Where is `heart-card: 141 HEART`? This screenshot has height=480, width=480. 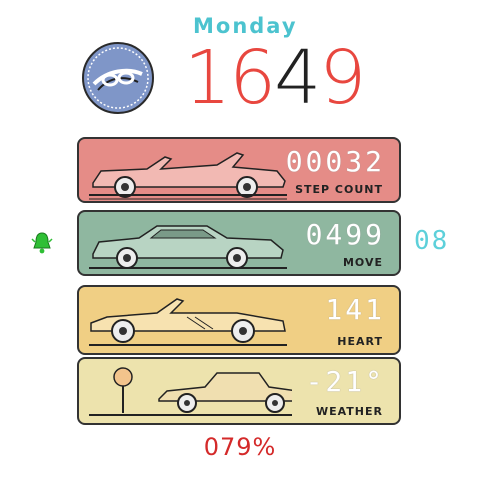
heart-card: 141 HEART is located at coordinates (239, 320).